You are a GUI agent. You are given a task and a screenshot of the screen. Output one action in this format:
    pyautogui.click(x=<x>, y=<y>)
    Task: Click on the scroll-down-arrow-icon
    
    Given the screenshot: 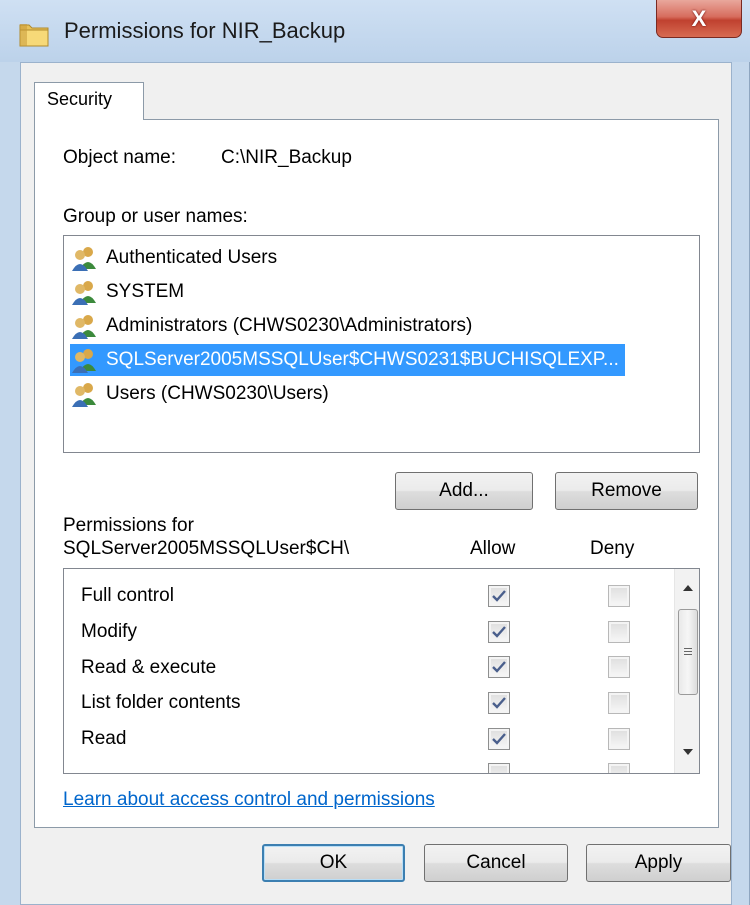 What is the action you would take?
    pyautogui.click(x=687, y=752)
    